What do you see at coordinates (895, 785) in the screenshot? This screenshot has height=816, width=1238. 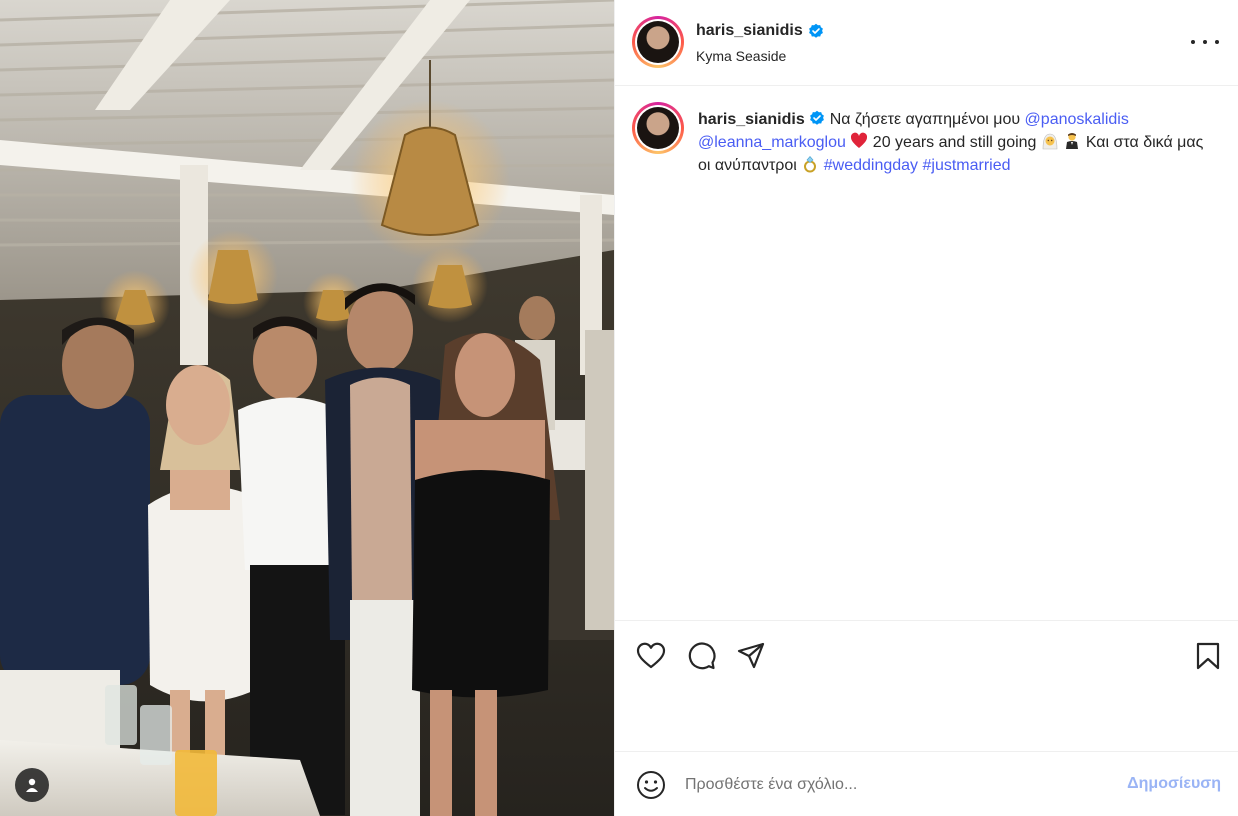 I see `comment-input` at bounding box center [895, 785].